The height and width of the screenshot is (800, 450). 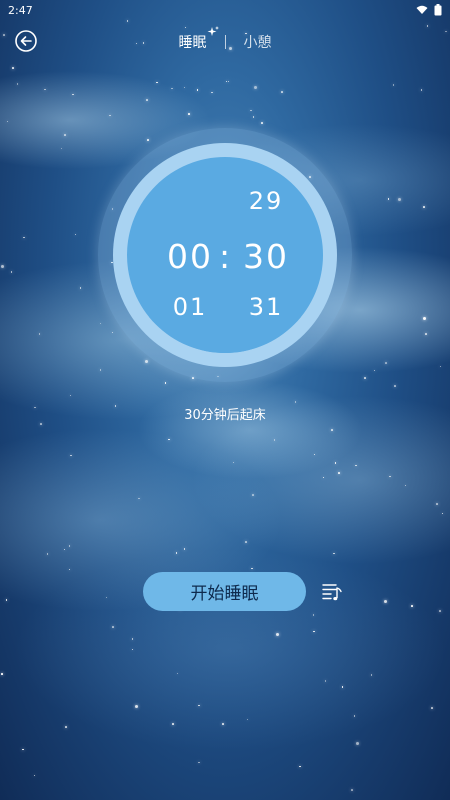 I want to click on tab-nap-label: 小憩, so click(x=257, y=43).